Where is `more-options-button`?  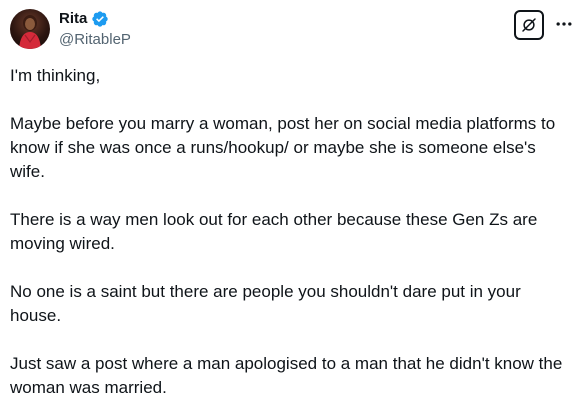 more-options-button is located at coordinates (564, 24).